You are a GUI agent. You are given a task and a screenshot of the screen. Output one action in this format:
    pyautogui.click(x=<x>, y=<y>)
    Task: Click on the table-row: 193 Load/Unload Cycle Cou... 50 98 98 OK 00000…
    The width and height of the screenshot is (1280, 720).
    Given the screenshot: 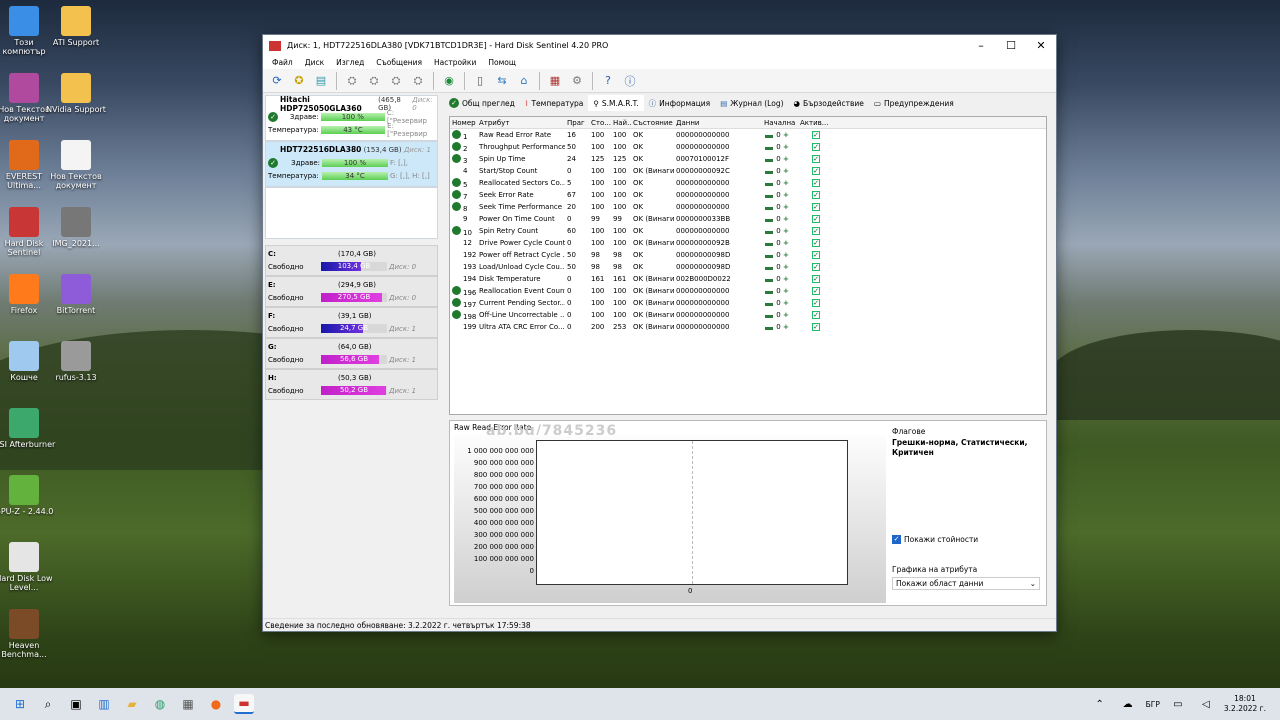 What is the action you would take?
    pyautogui.click(x=748, y=267)
    